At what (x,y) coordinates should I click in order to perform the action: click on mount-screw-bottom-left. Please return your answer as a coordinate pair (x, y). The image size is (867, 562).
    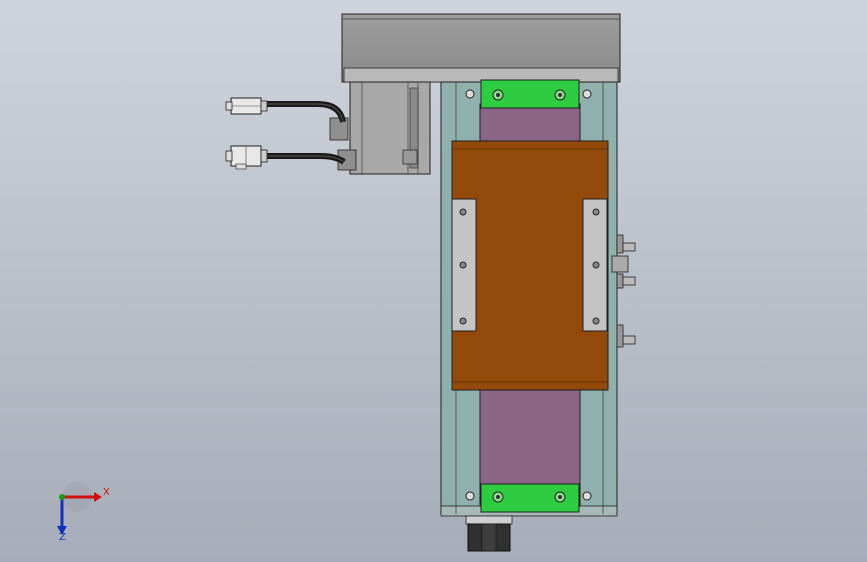
    Looking at the image, I should click on (470, 496).